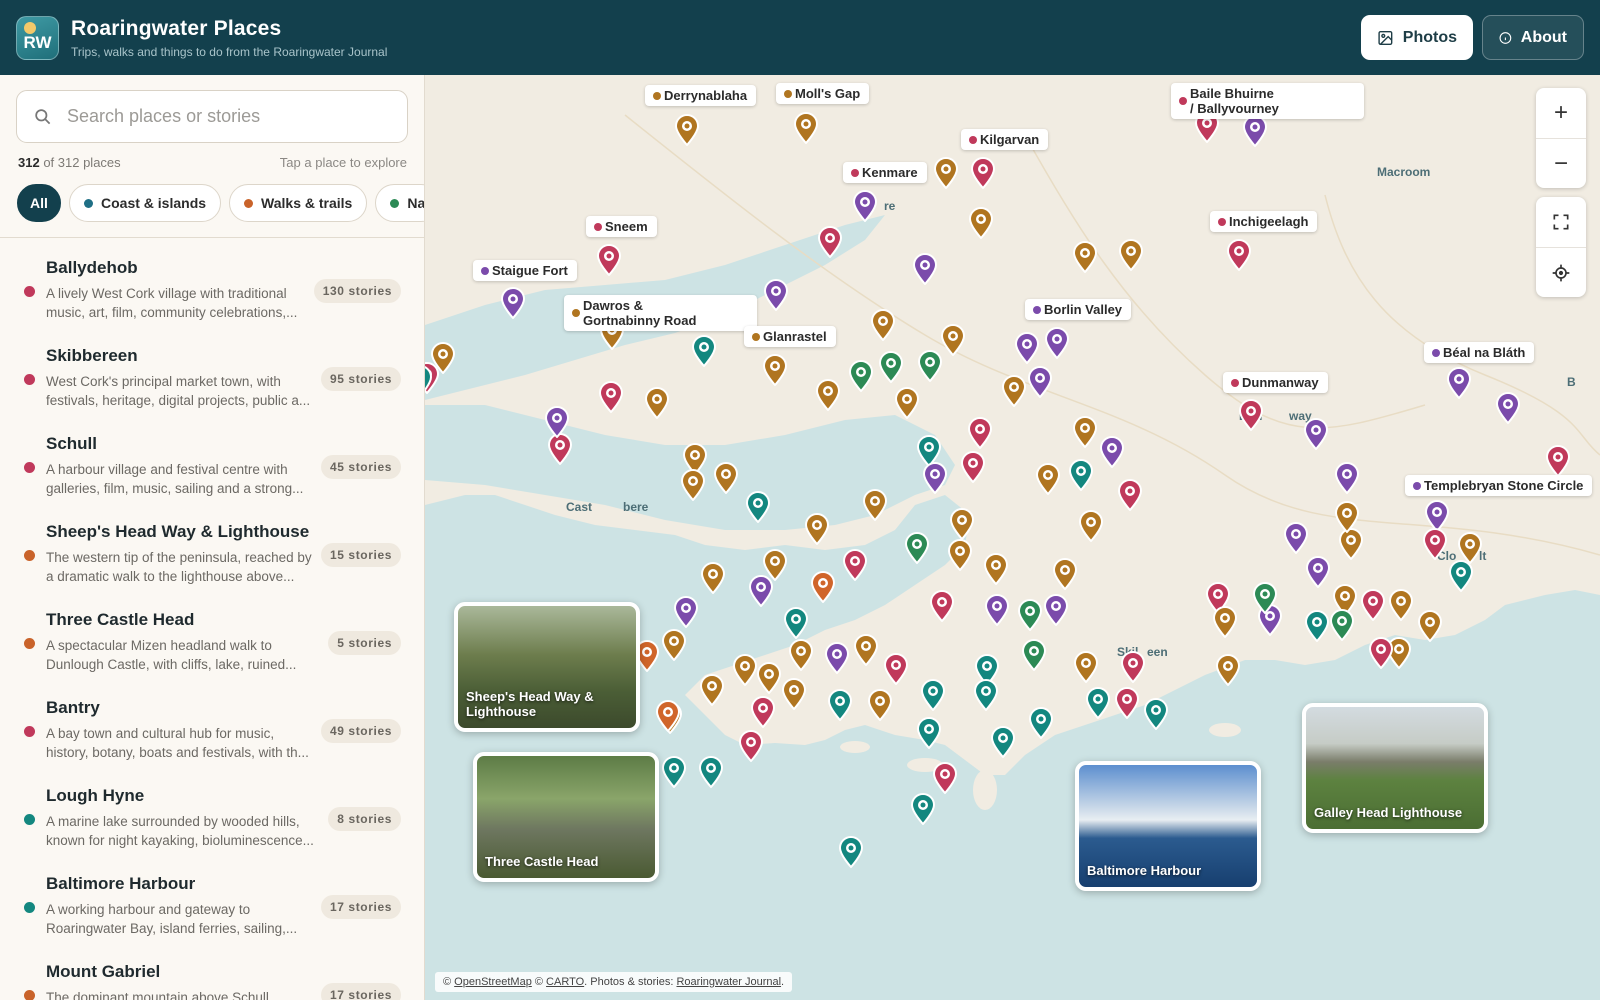 This screenshot has height=1000, width=1600. What do you see at coordinates (885, 172) in the screenshot?
I see `map-label-kenmare: Kenmare` at bounding box center [885, 172].